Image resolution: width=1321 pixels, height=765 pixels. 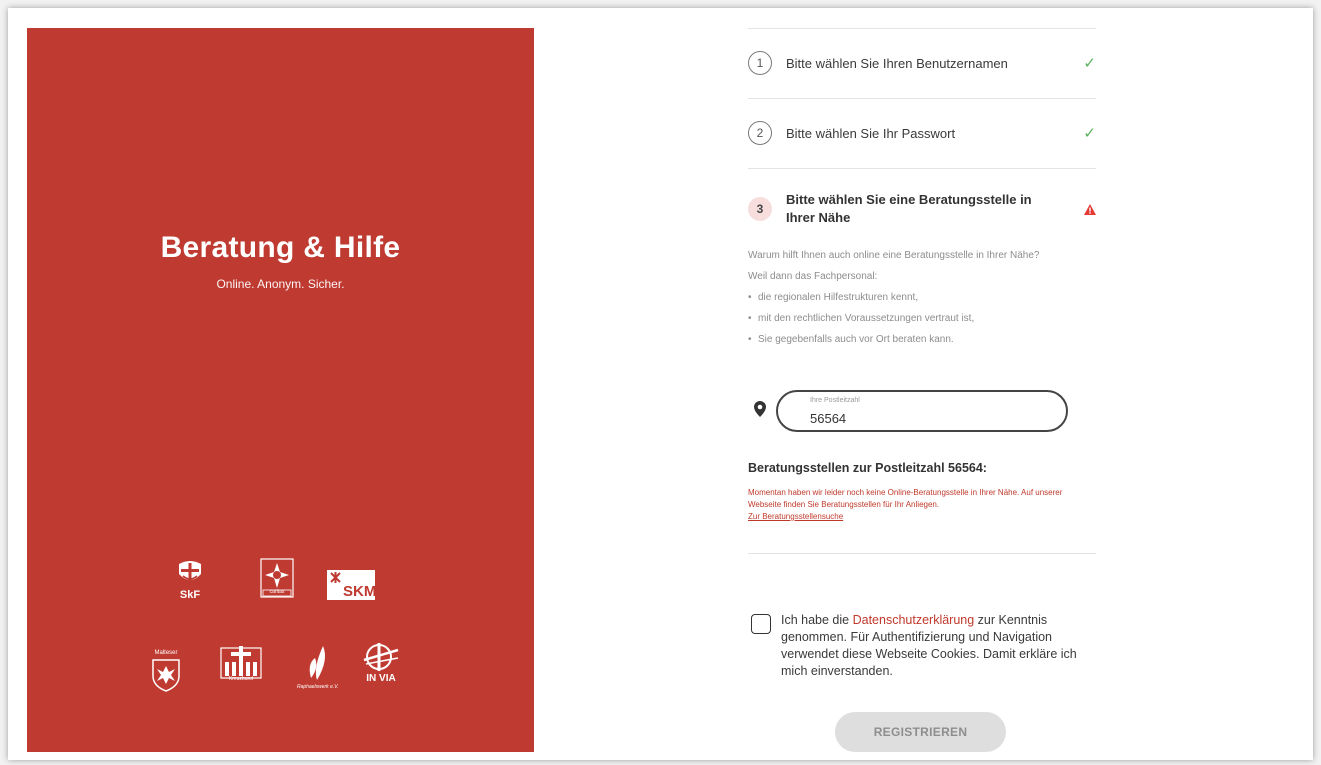 I want to click on invia-logo: IN VIA, so click(x=381, y=663).